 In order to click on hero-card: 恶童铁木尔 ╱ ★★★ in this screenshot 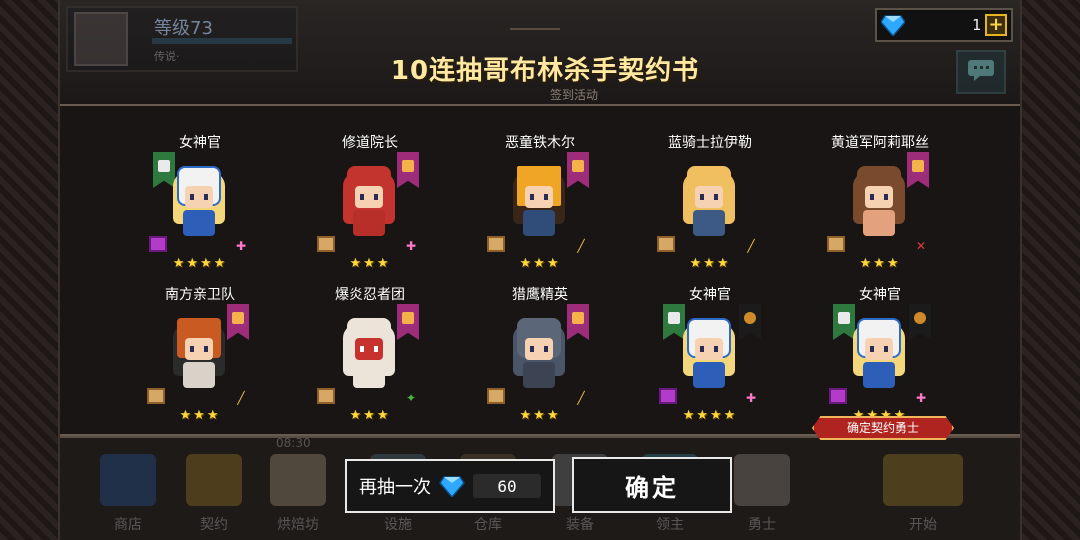, I will do `click(540, 207)`.